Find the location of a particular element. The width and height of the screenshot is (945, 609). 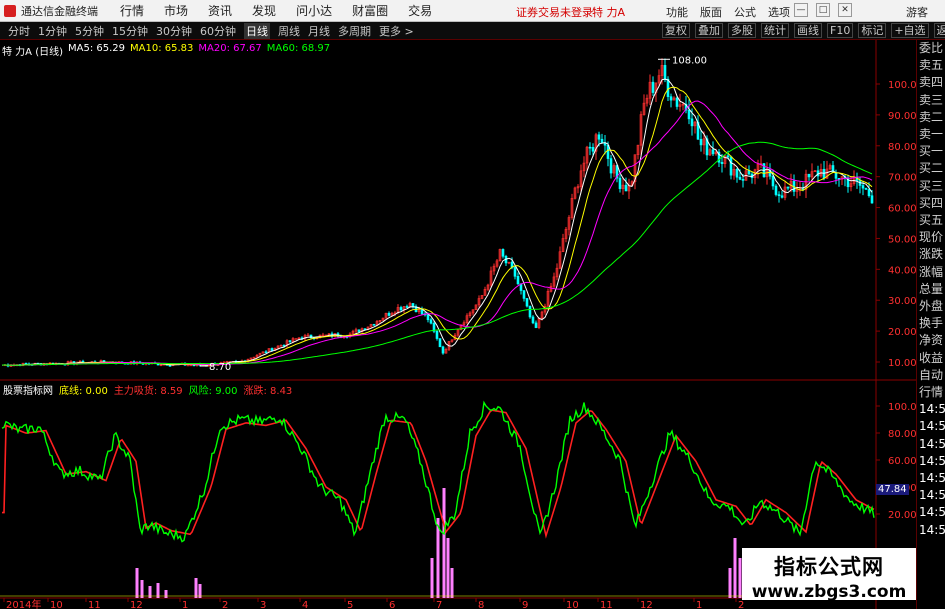

menu-item-trade: 交易 is located at coordinates (420, 10).